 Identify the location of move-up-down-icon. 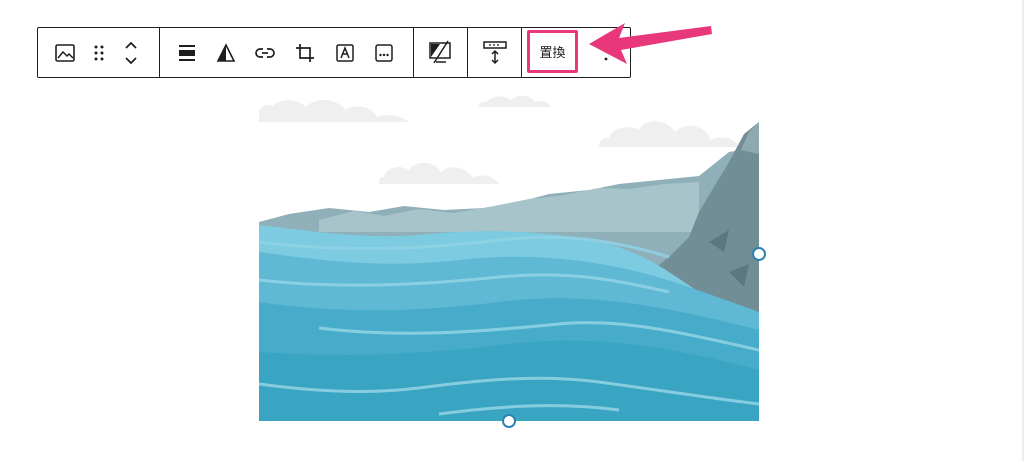
(131, 53).